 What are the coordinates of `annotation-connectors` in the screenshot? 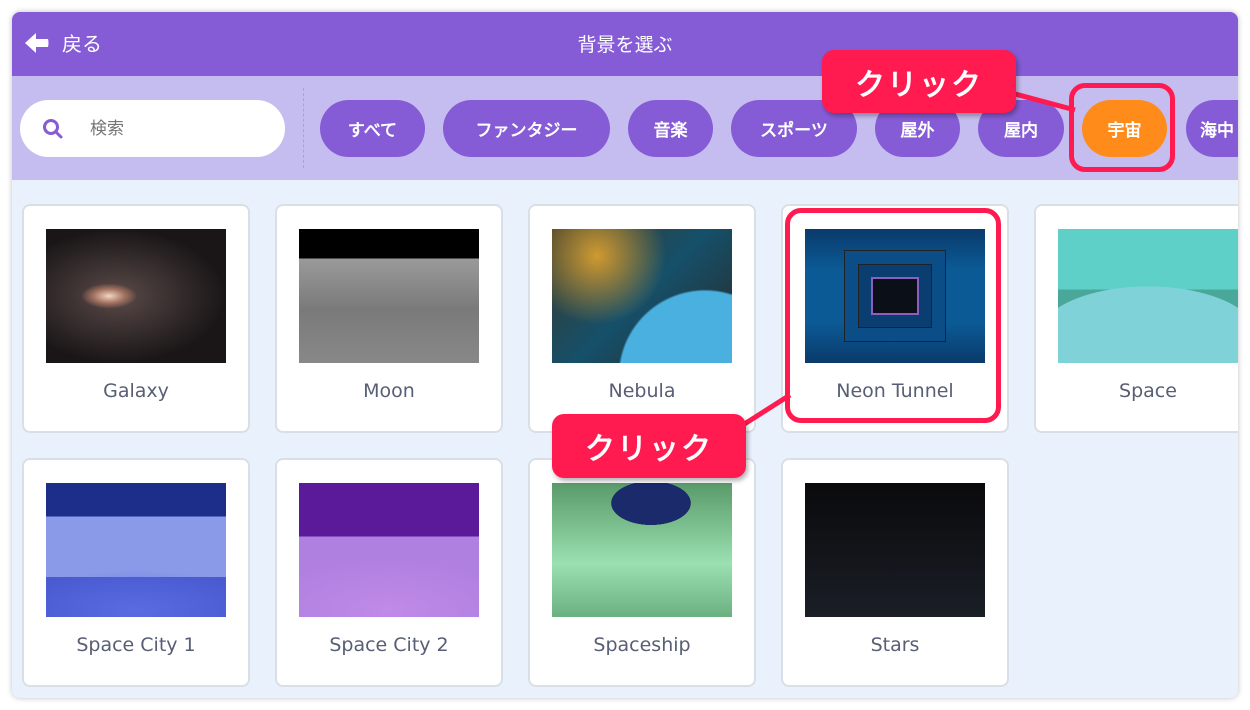 It's located at (904, 260).